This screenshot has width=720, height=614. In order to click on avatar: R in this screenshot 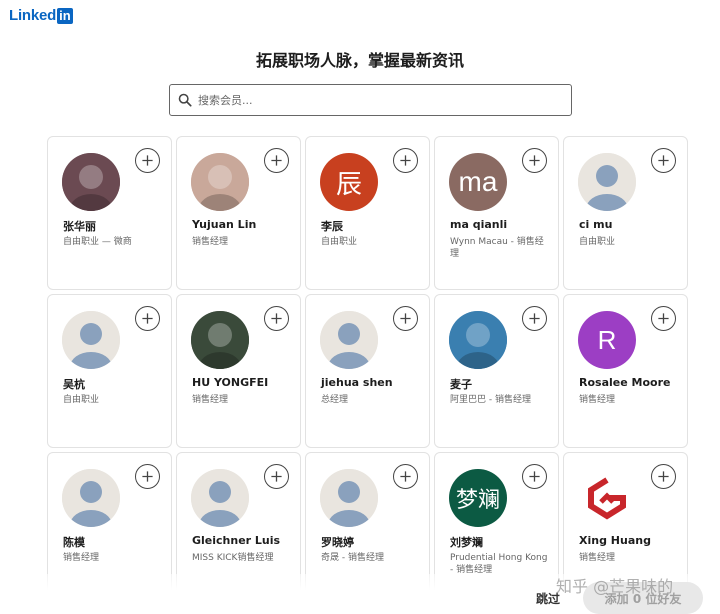, I will do `click(607, 340)`.